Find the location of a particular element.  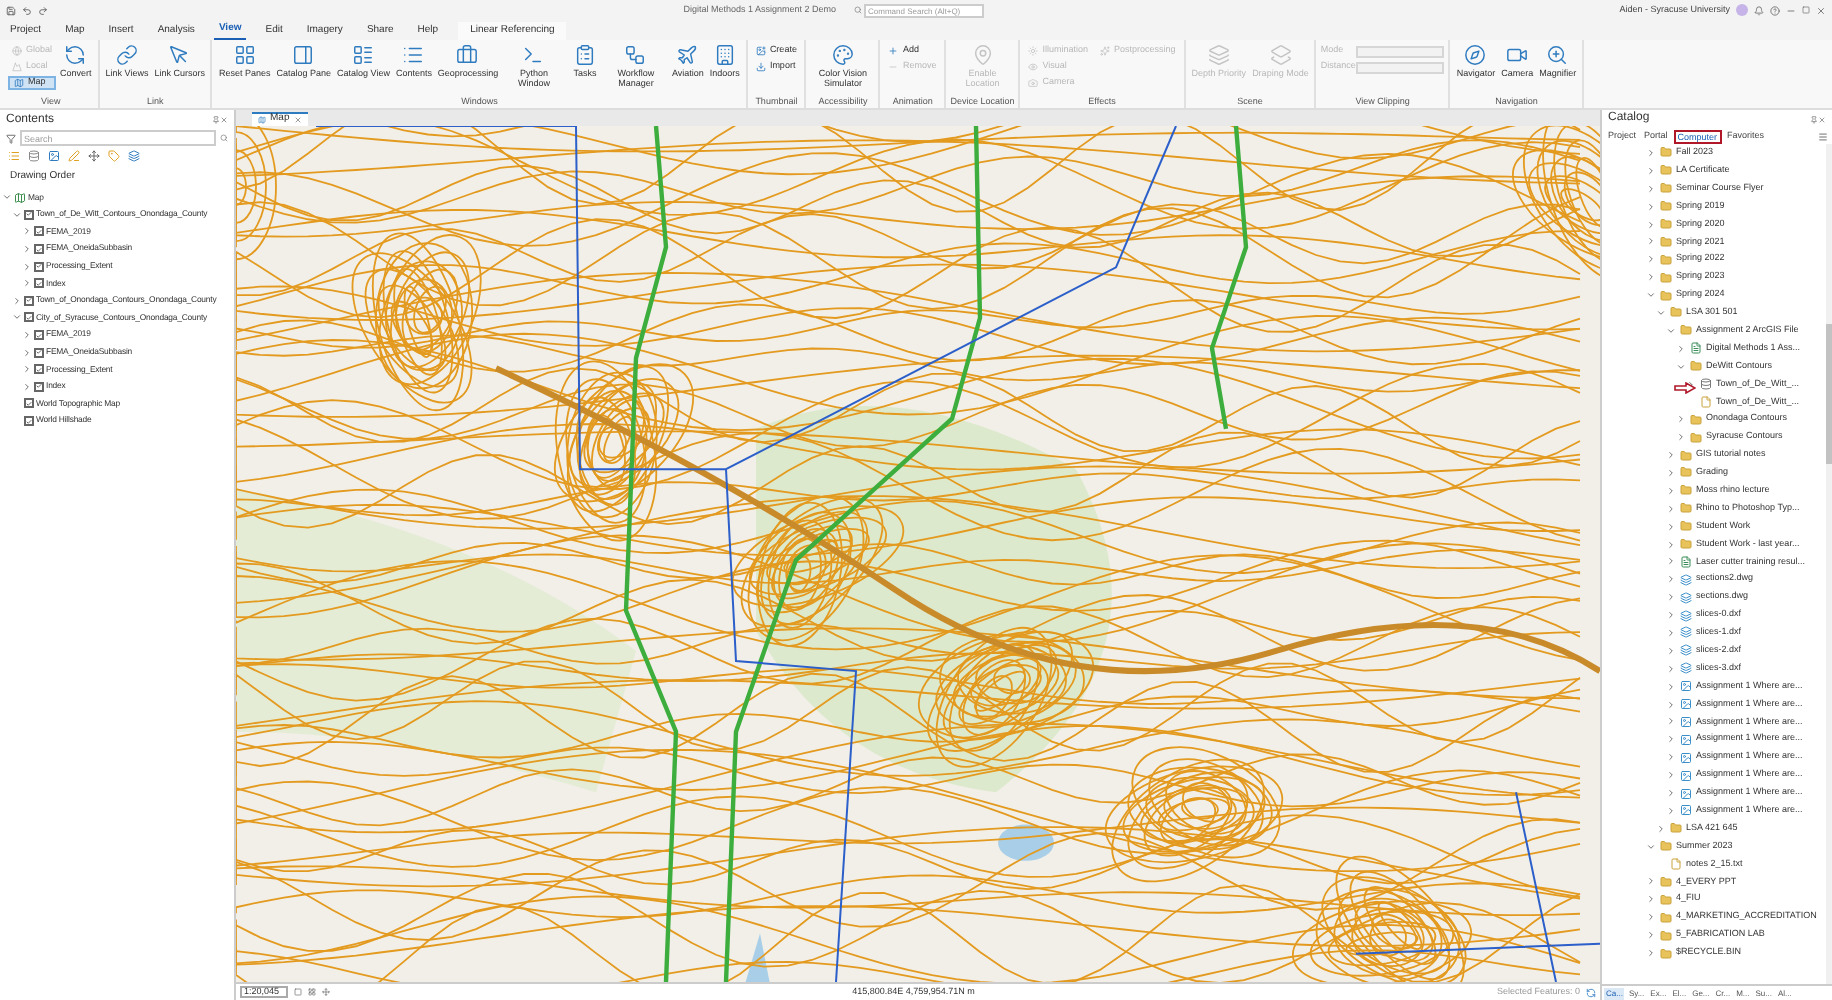

redo-icon is located at coordinates (43, 10).